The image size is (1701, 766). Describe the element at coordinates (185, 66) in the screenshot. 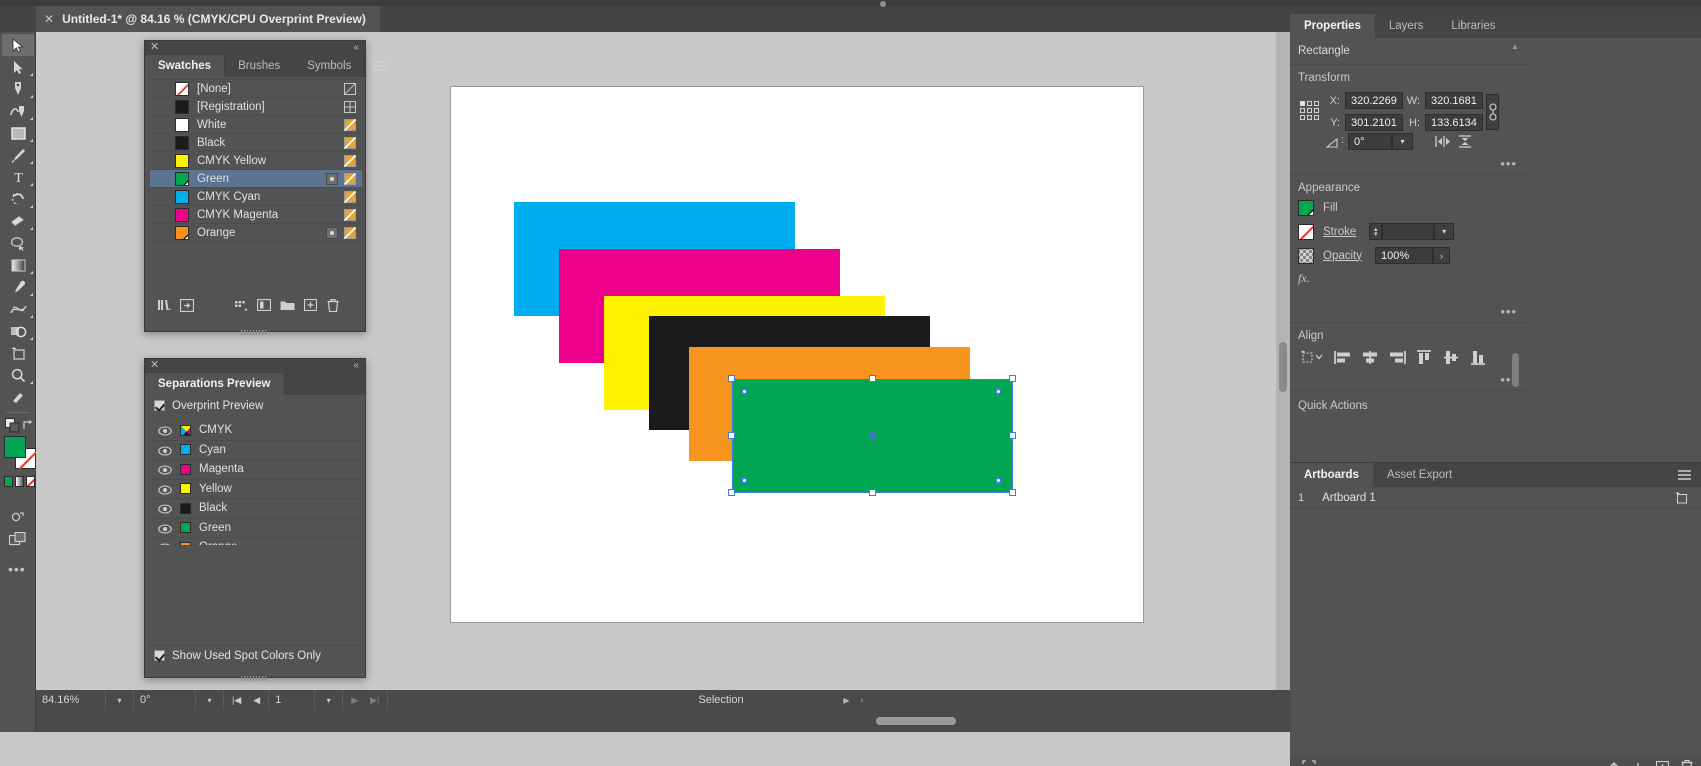

I see `tab-swatches: Swatches` at that location.